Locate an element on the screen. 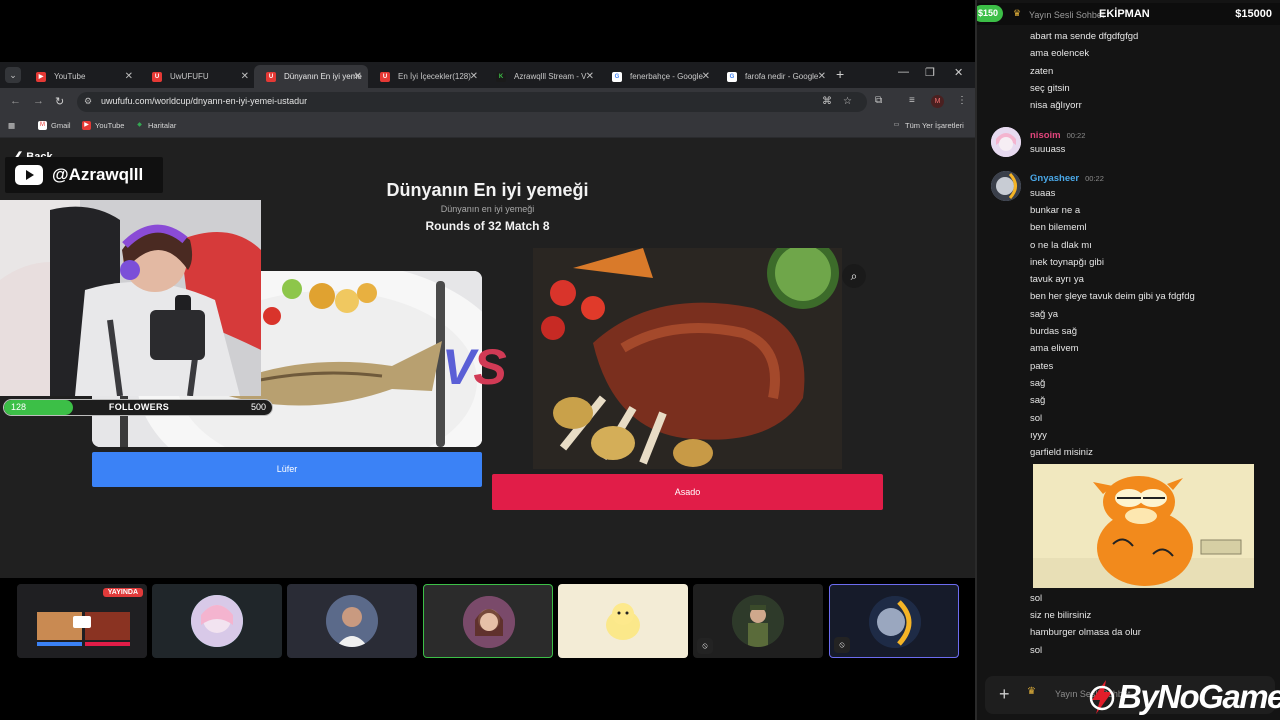  tab-google-farofa: G farofa nedir - Google ✕ is located at coordinates (773, 76).